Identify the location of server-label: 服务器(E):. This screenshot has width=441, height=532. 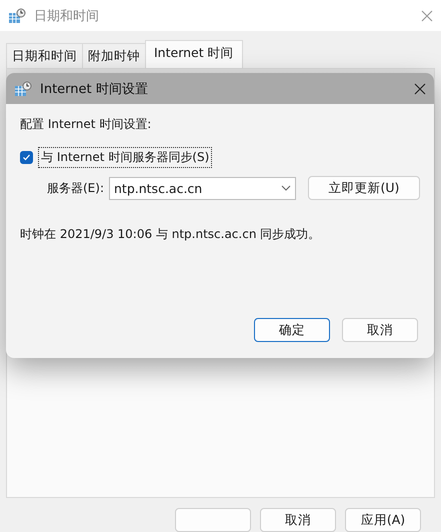
(75, 188).